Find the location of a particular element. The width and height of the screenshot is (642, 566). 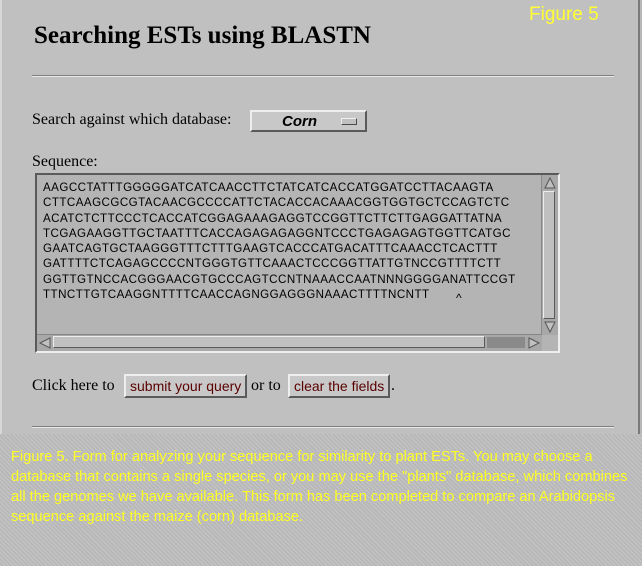

vertical-scrollbar is located at coordinates (549, 255).